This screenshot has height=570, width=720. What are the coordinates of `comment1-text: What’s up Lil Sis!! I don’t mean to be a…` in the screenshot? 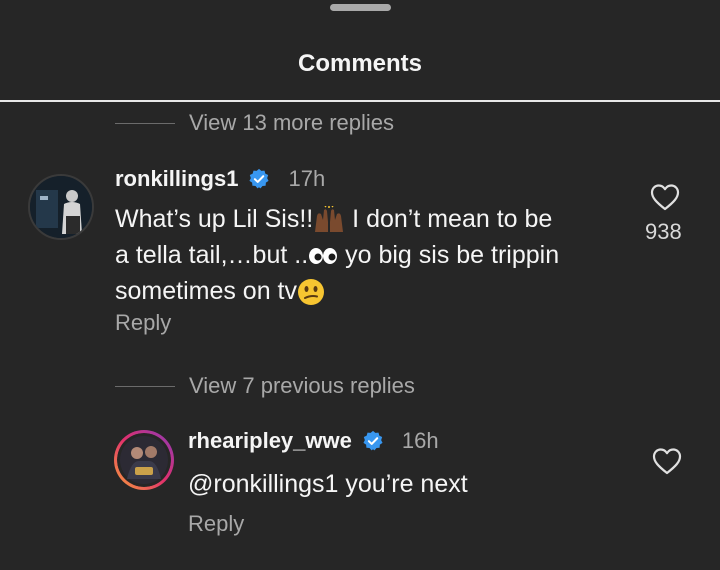 It's located at (365, 255).